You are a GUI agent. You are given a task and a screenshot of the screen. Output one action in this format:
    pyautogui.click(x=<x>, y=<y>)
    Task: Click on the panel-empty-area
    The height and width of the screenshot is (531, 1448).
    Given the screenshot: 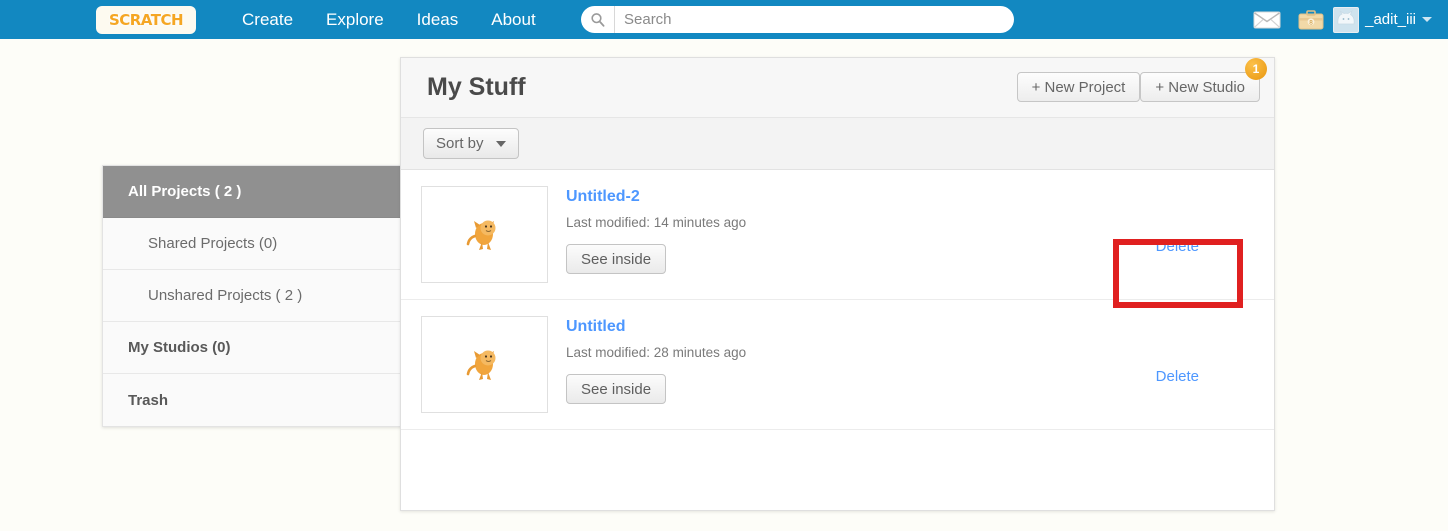 What is the action you would take?
    pyautogui.click(x=837, y=470)
    